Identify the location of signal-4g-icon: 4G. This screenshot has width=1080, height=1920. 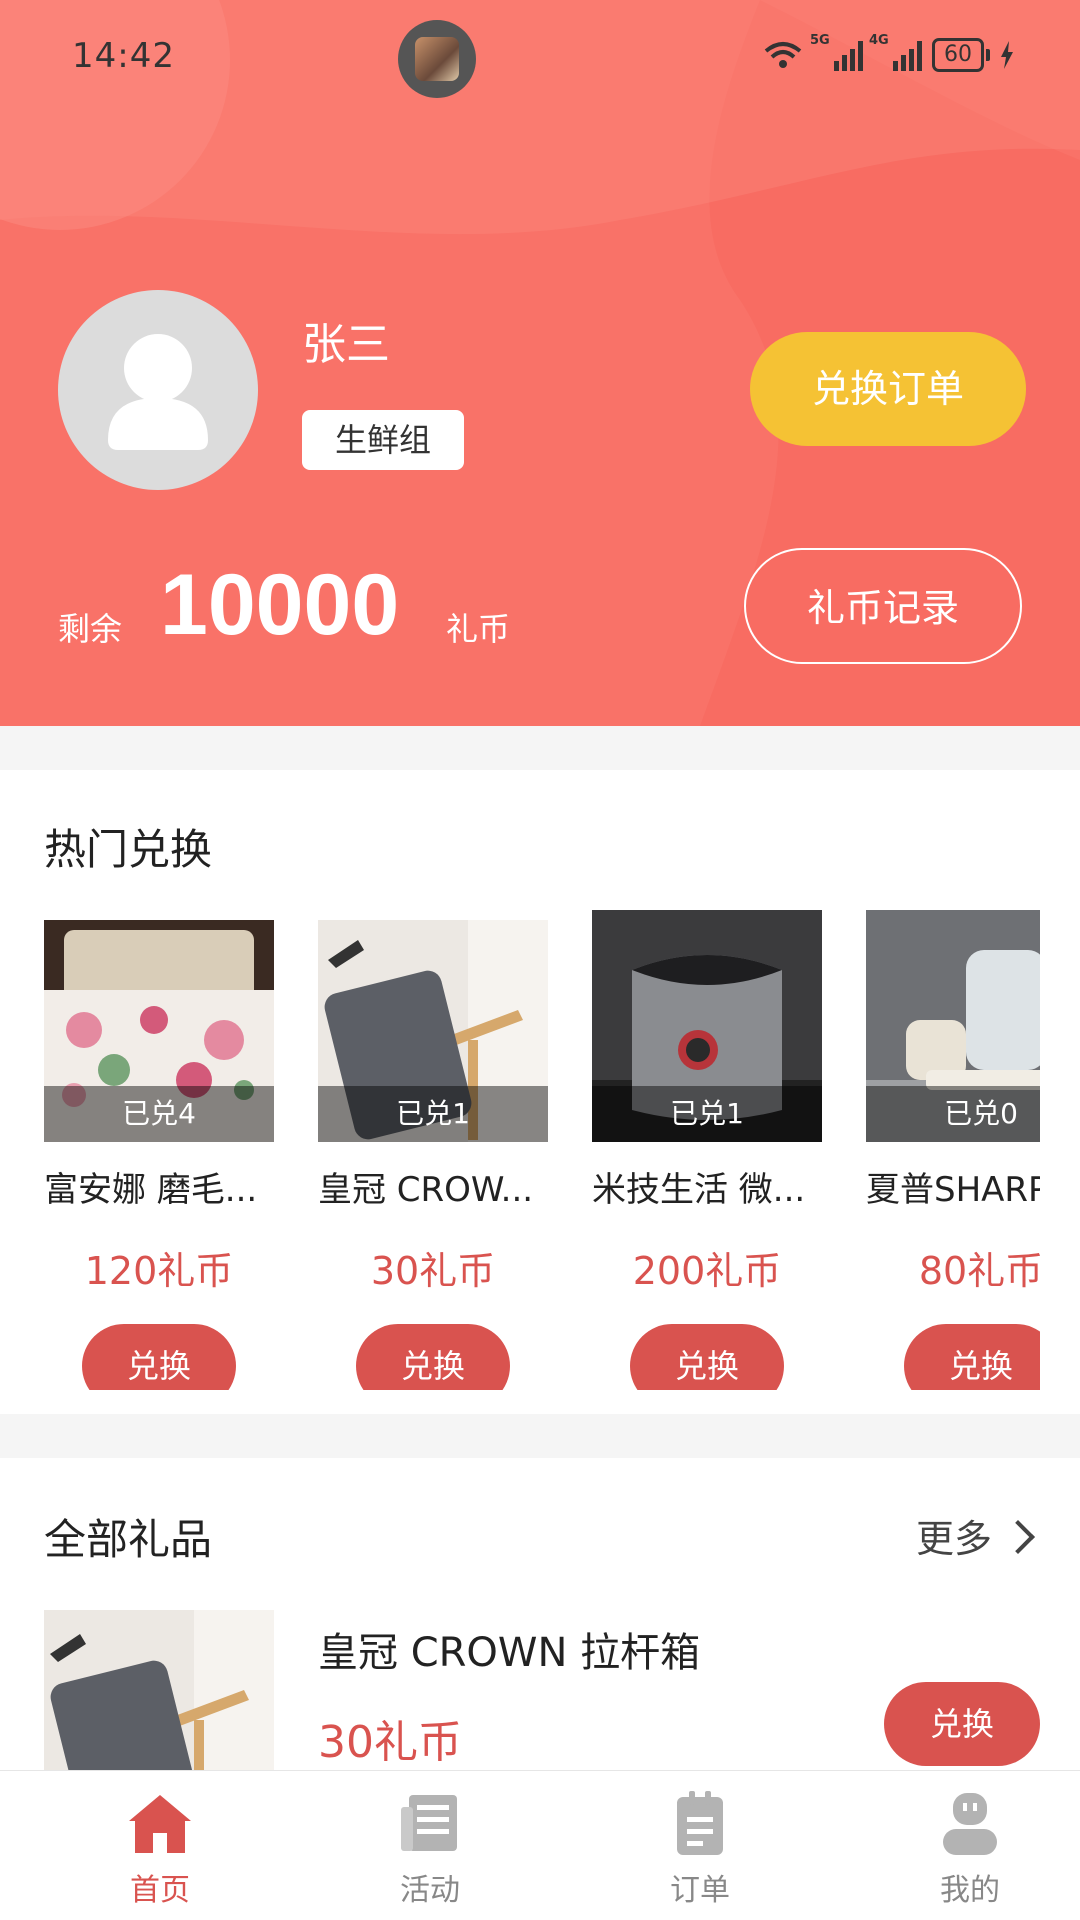
(895, 52).